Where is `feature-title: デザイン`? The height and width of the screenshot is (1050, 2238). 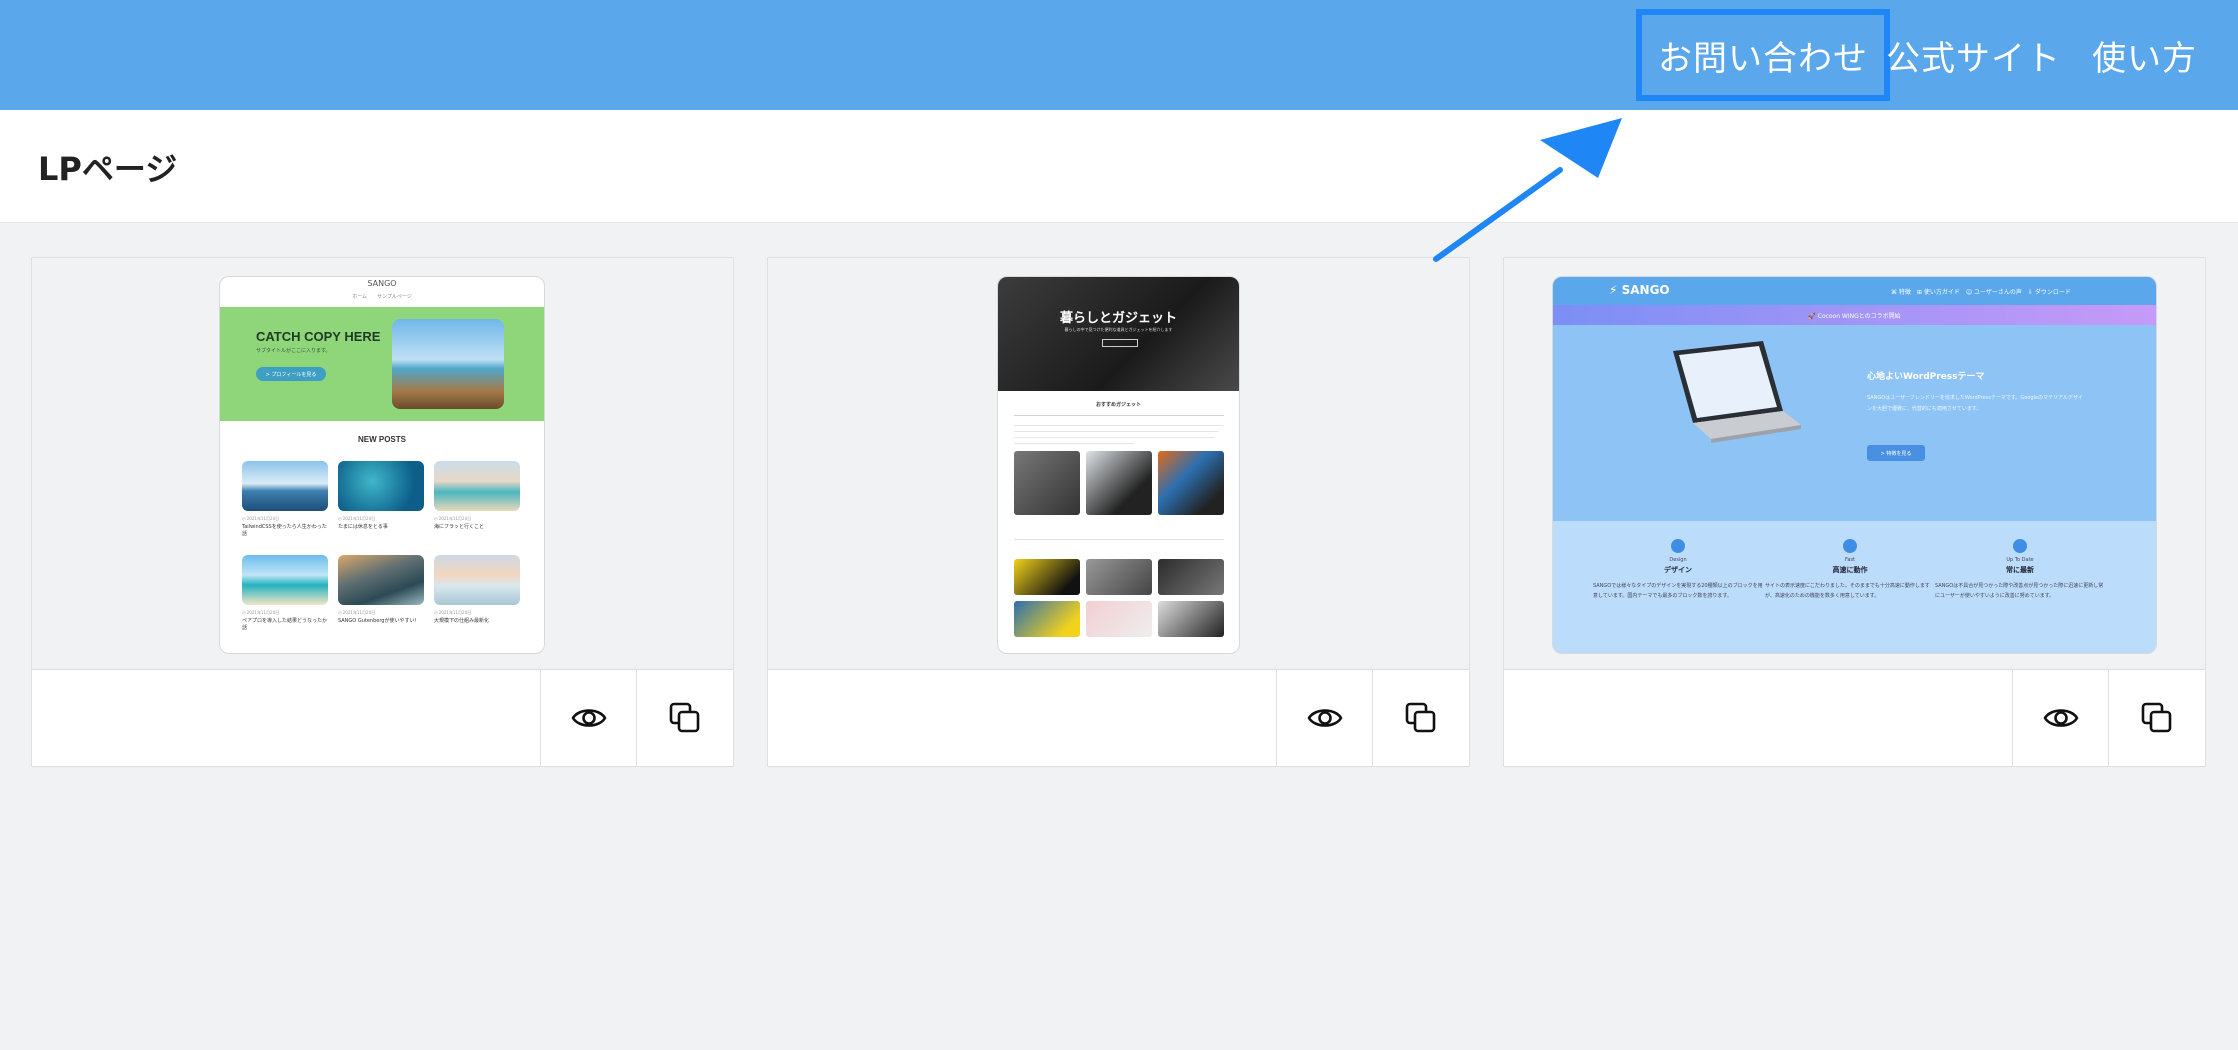 feature-title: デザイン is located at coordinates (1678, 570).